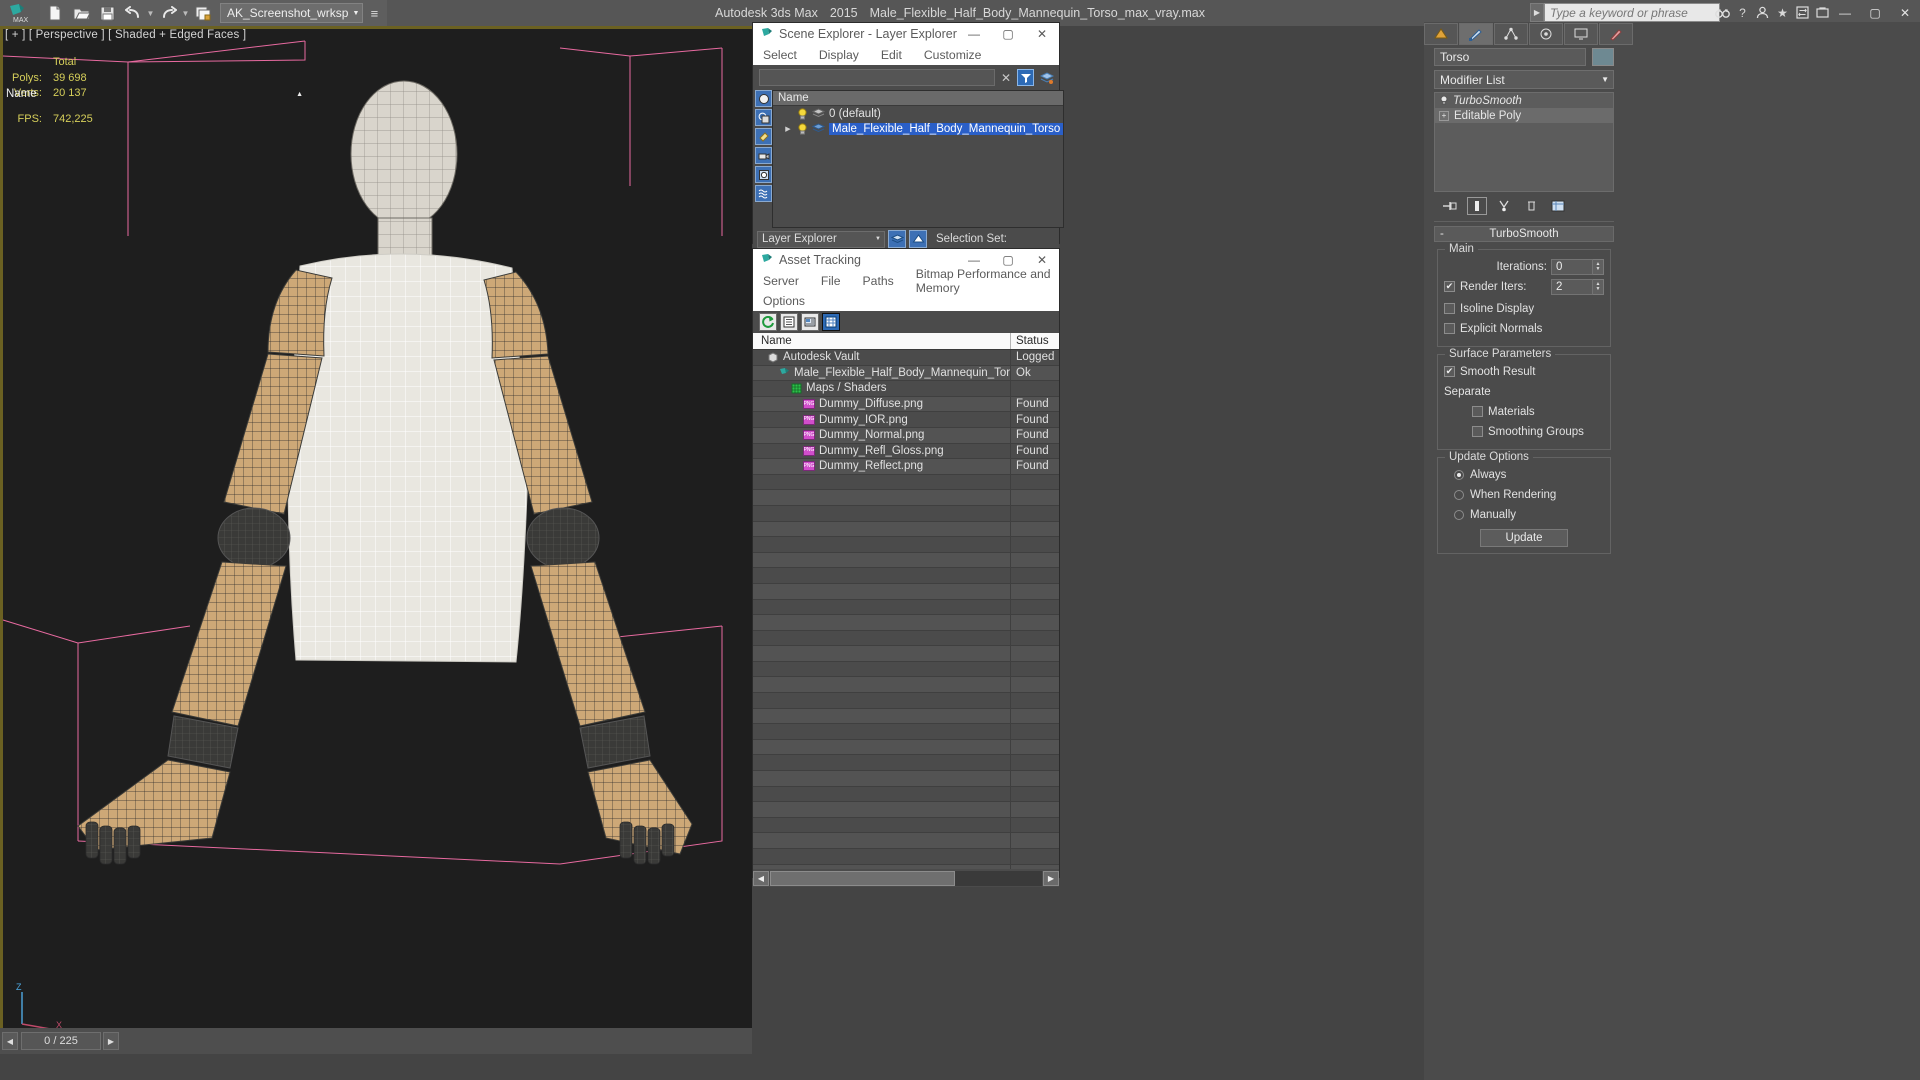 The width and height of the screenshot is (1920, 1080). What do you see at coordinates (780, 55) in the screenshot?
I see `se-menu-select: Select` at bounding box center [780, 55].